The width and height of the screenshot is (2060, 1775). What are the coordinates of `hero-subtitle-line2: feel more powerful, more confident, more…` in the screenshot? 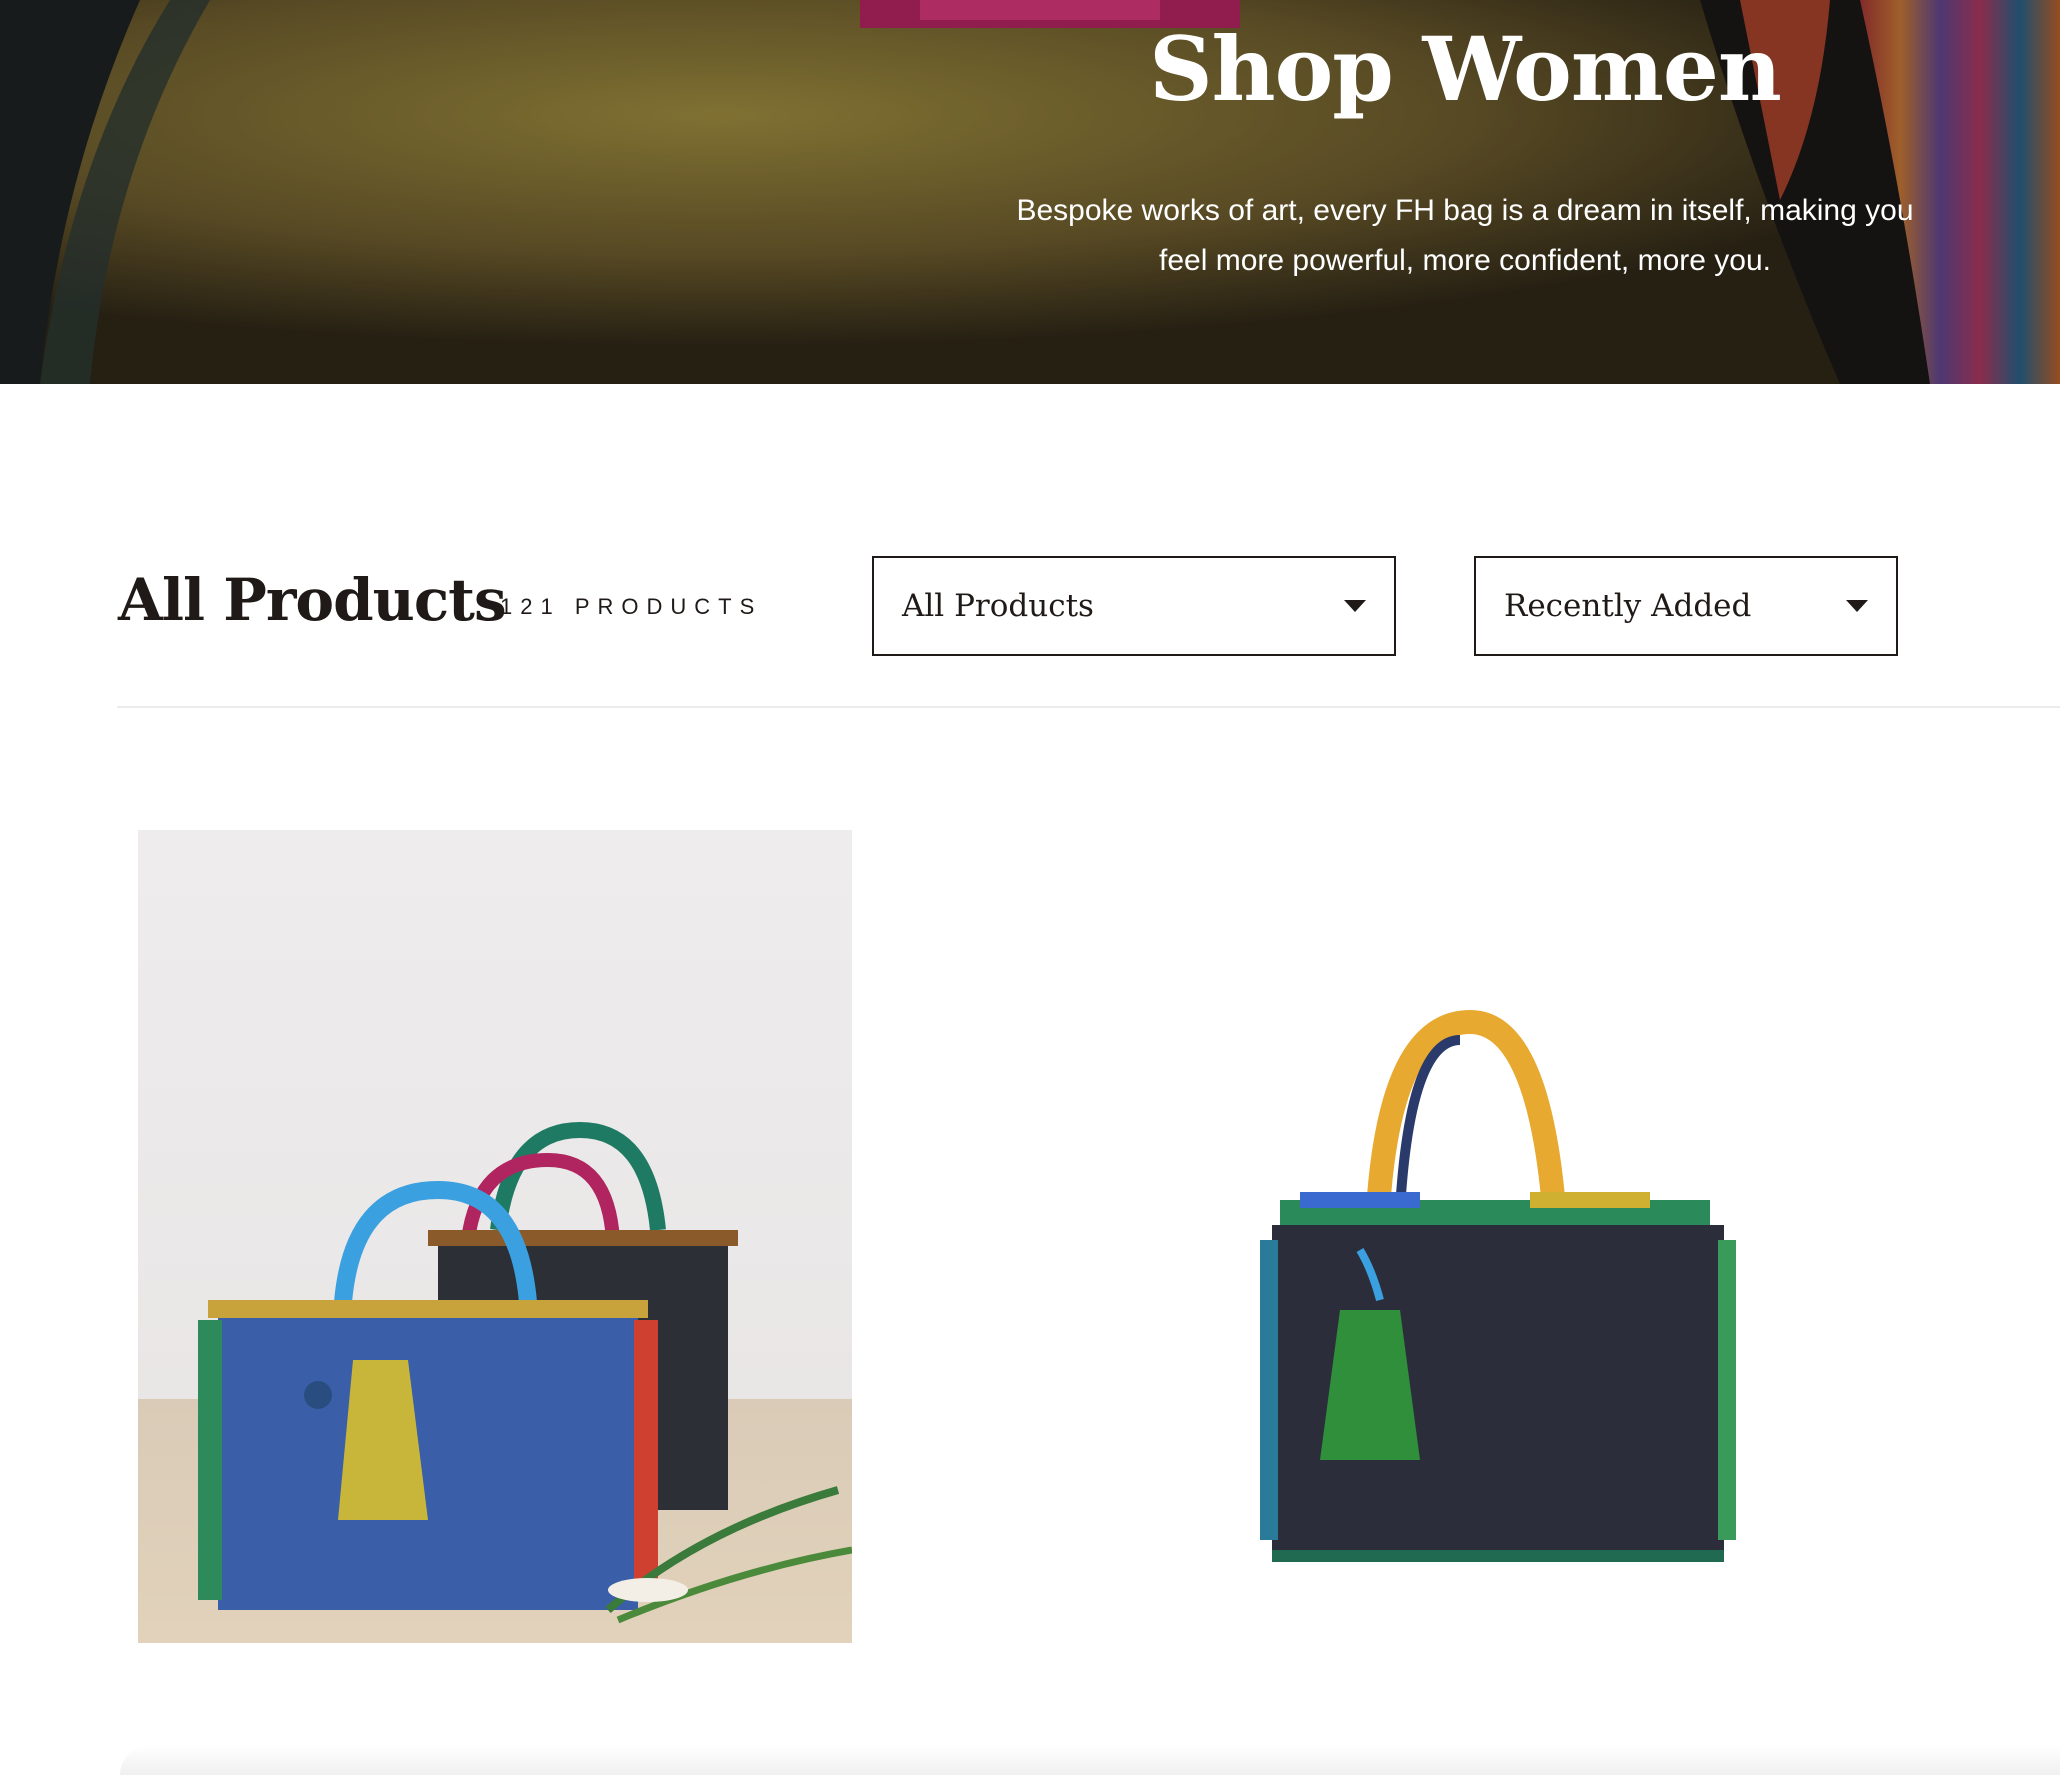 It's located at (1465, 260).